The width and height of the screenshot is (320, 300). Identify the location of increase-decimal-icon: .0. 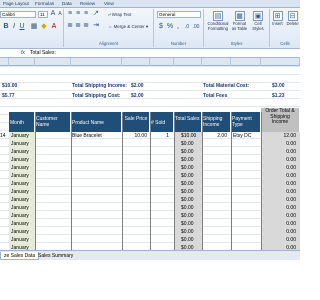
(187, 27).